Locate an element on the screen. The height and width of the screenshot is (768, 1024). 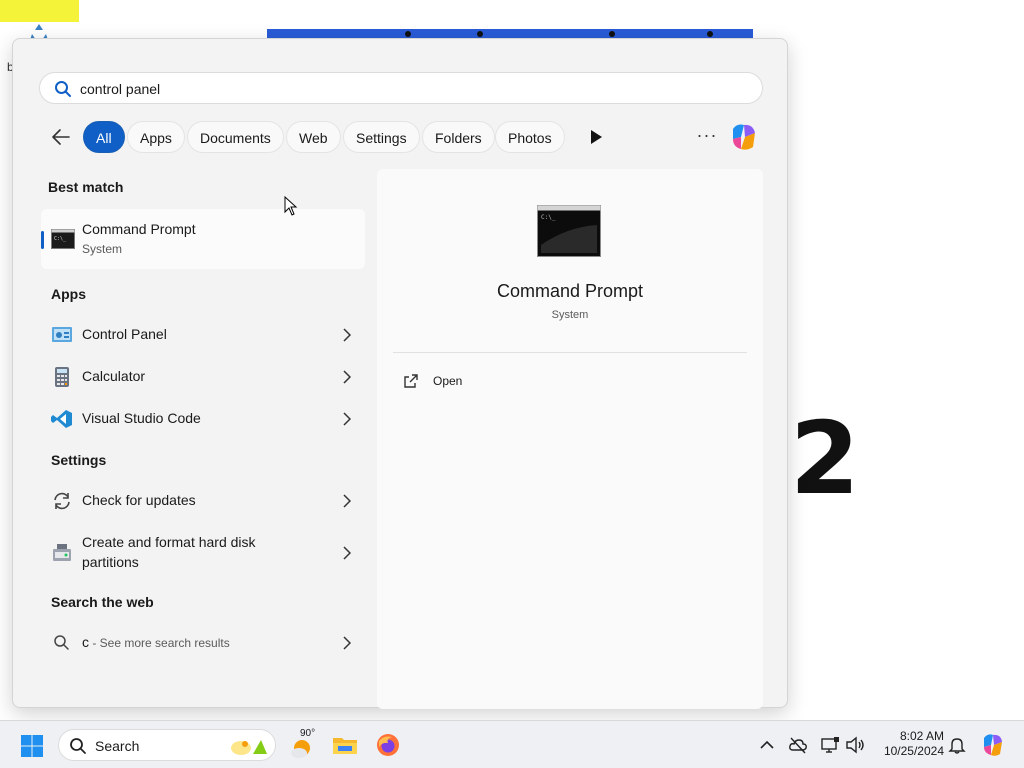
file-explorer-icon is located at coordinates (345, 745).